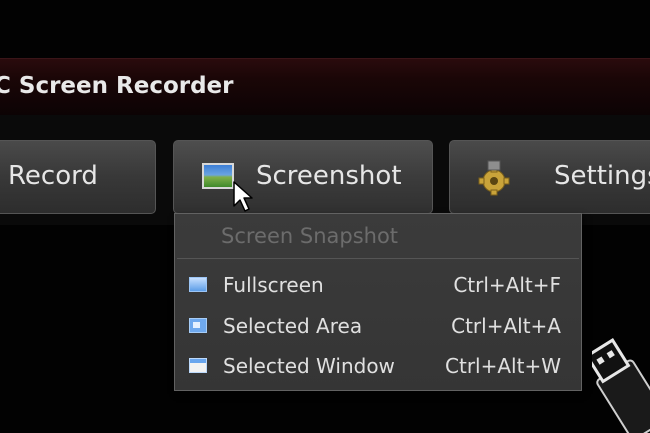 This screenshot has height=433, width=650. What do you see at coordinates (293, 326) in the screenshot?
I see `menu-item-label: Selected Area` at bounding box center [293, 326].